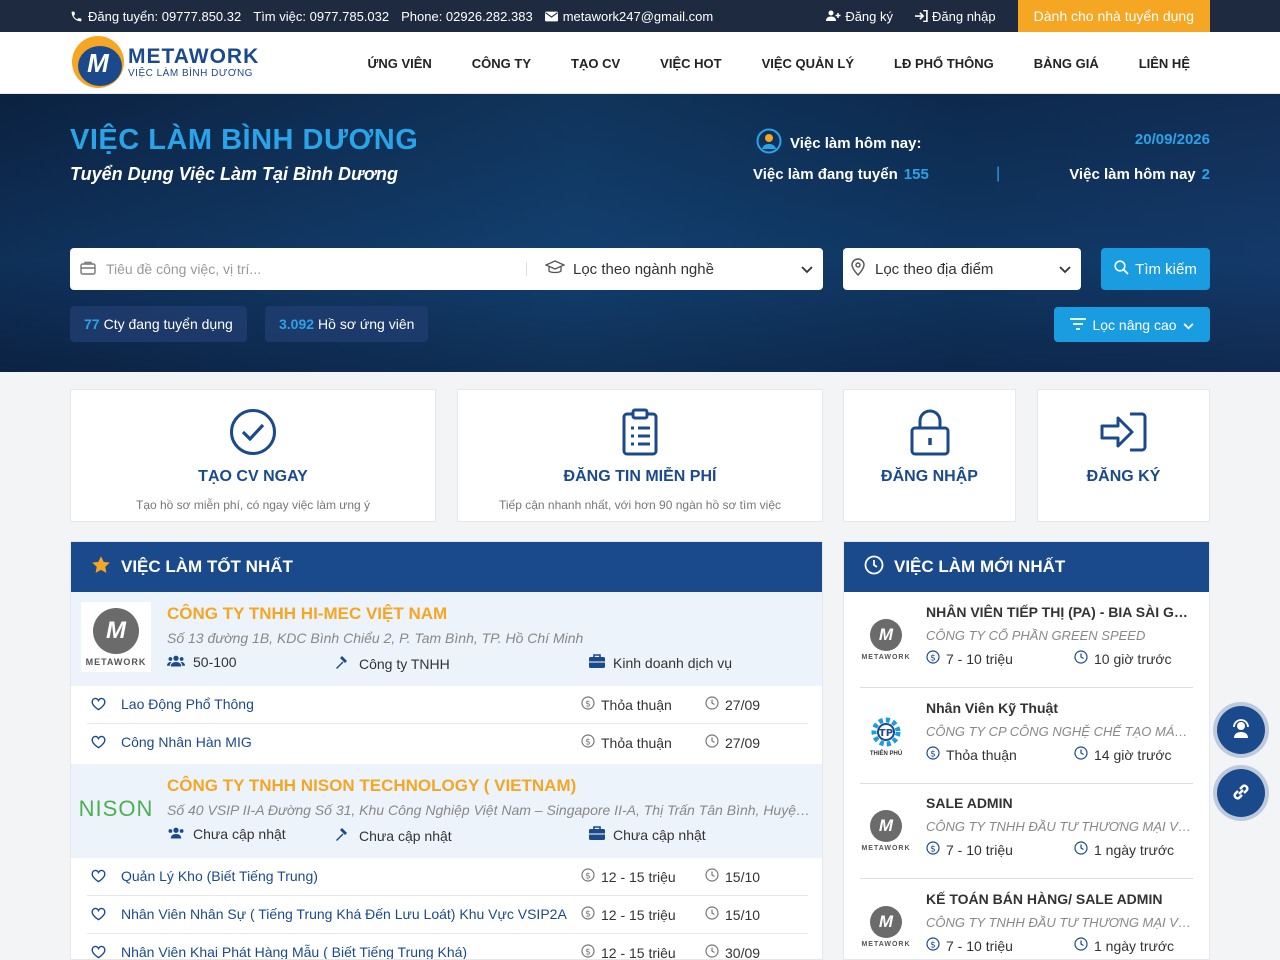 This screenshot has height=960, width=1280. Describe the element at coordinates (930, 432) in the screenshot. I see `lock-icon` at that location.